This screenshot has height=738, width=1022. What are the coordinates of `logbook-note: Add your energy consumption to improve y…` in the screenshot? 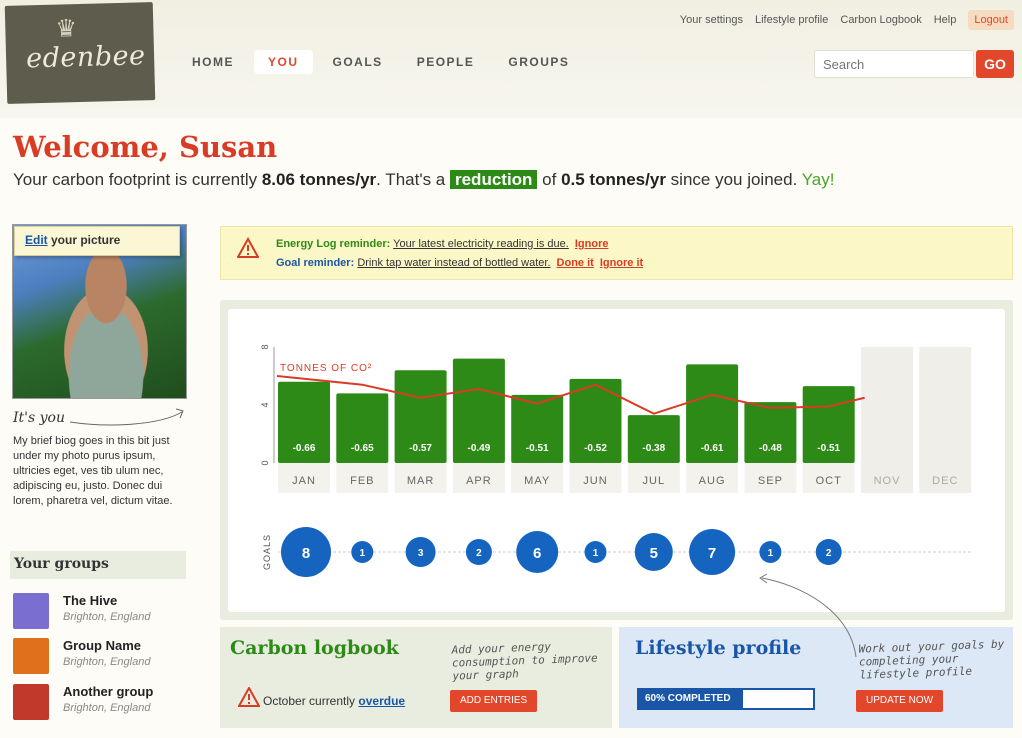 It's located at (524, 661).